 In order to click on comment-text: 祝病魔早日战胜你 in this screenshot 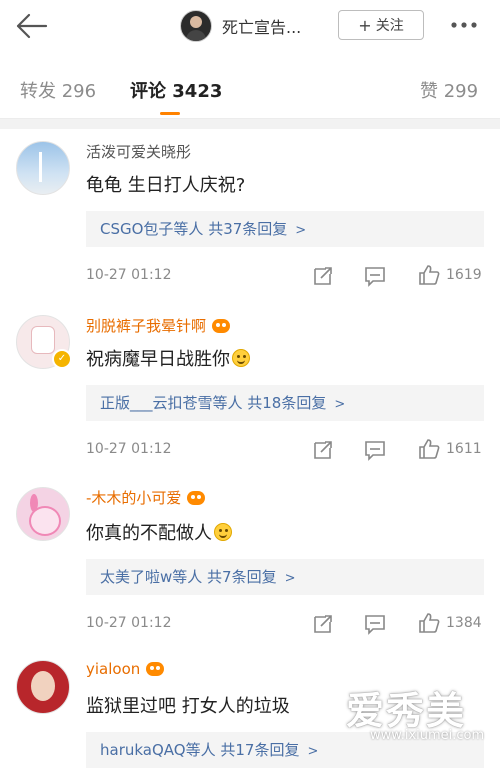, I will do `click(168, 358)`.